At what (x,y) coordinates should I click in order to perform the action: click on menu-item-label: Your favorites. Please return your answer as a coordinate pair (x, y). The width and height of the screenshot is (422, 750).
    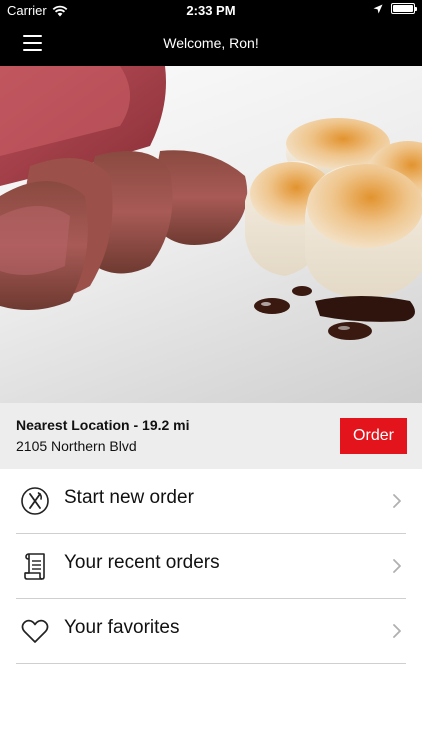
    Looking at the image, I should click on (122, 627).